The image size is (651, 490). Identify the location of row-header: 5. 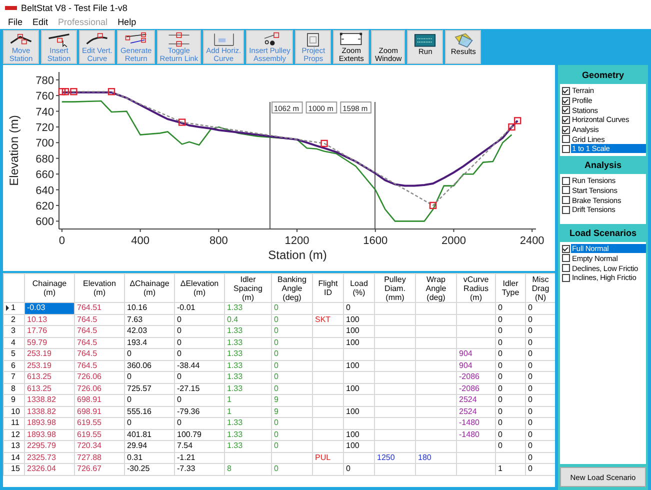
(14, 354).